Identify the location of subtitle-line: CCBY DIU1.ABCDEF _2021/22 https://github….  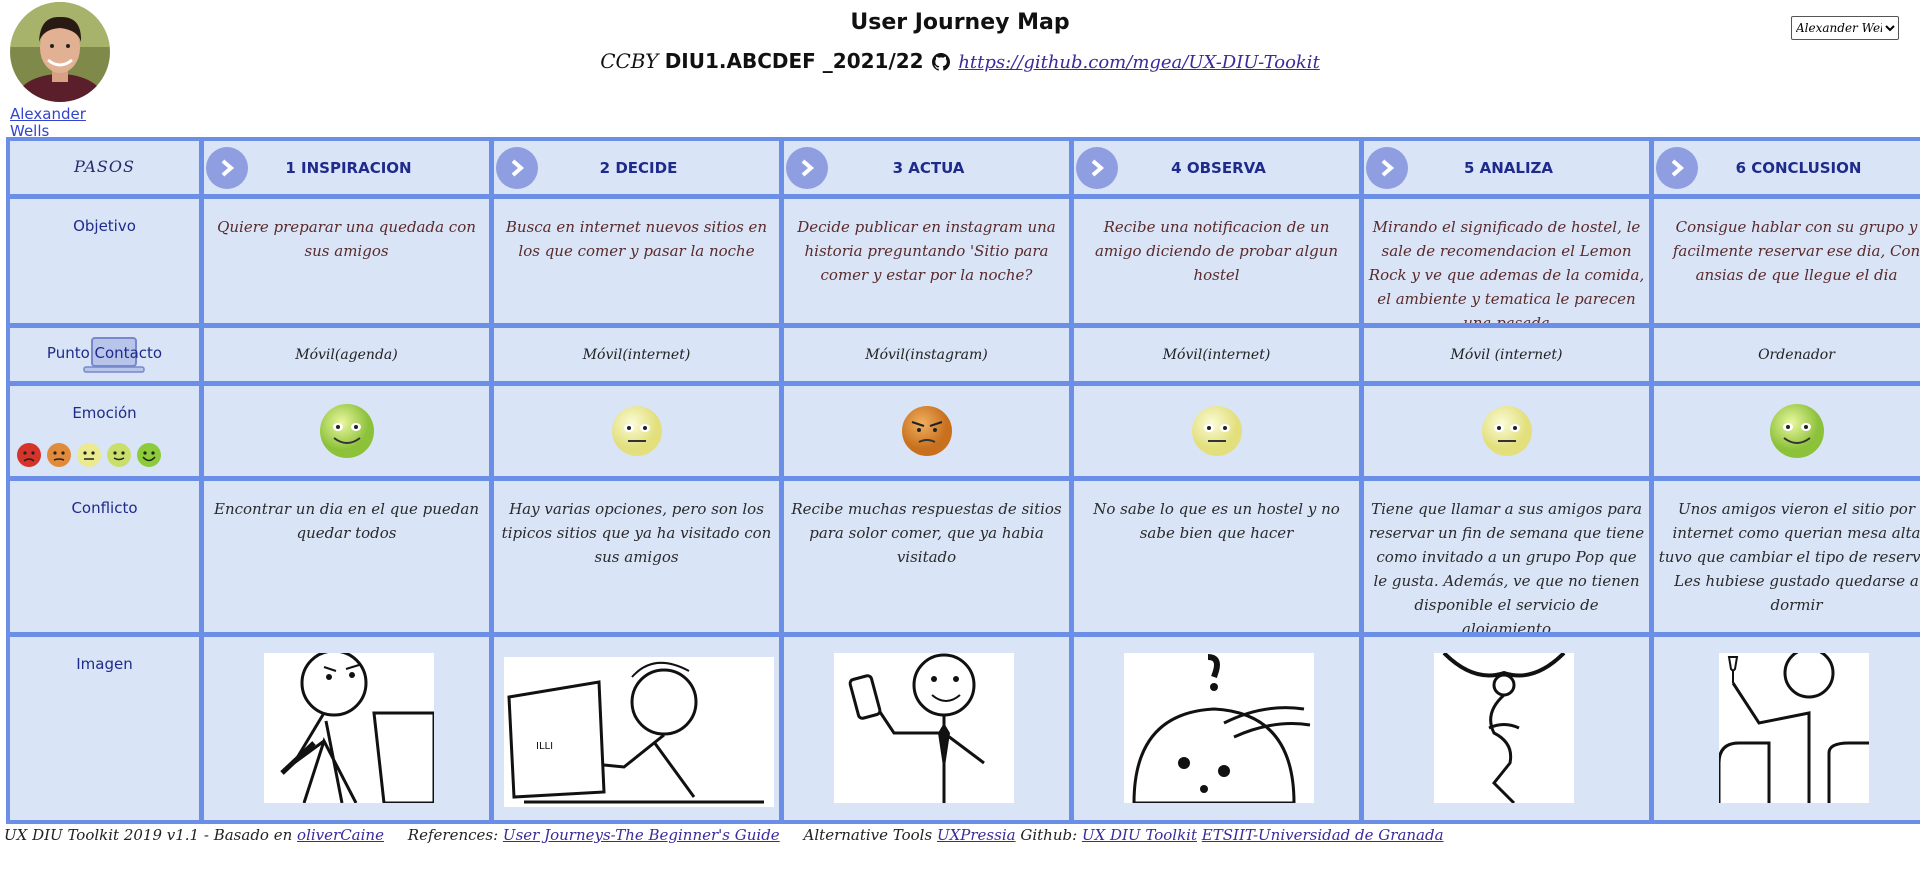
(960, 62).